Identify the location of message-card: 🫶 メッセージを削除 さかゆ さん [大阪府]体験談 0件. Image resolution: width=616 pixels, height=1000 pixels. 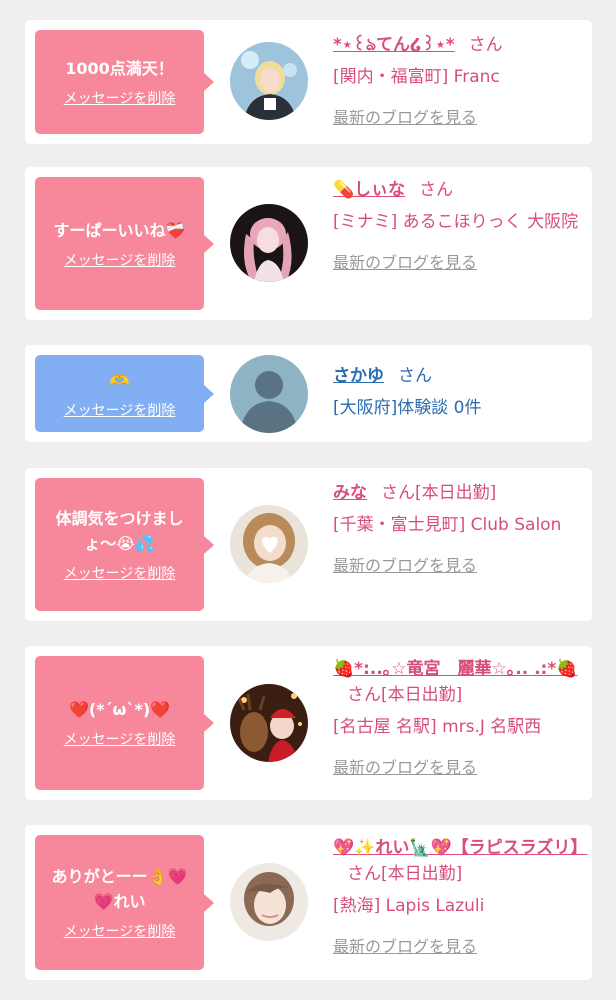
(308, 393).